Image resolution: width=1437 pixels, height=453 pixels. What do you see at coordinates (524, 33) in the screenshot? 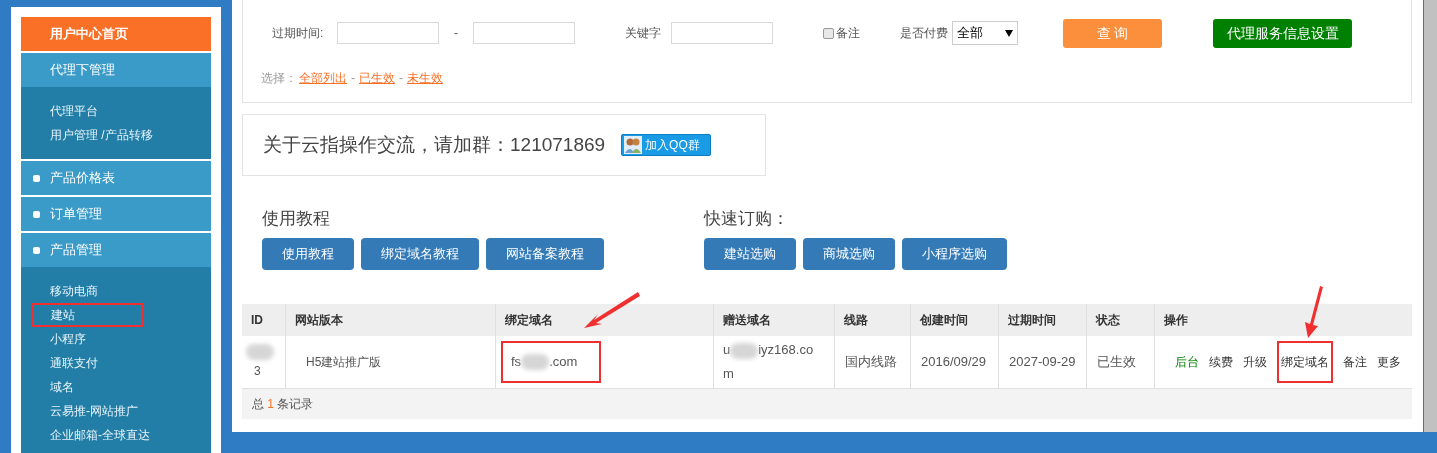
I see `date-to-field` at bounding box center [524, 33].